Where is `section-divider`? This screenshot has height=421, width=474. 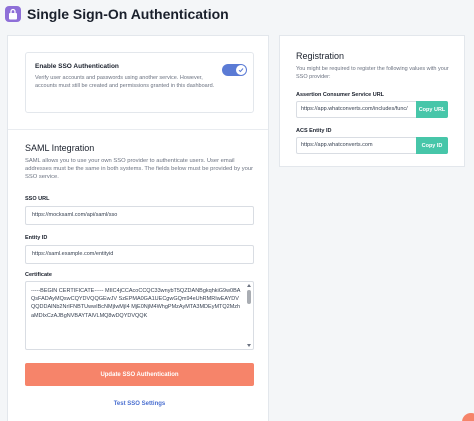
section-divider is located at coordinates (138, 129).